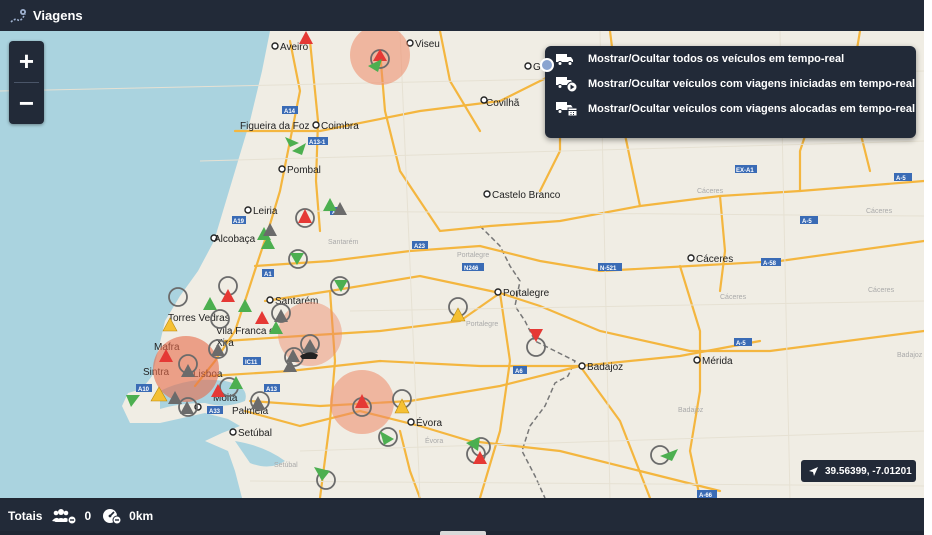 The width and height of the screenshot is (932, 535). I want to click on route-pin-icon, so click(18, 16).